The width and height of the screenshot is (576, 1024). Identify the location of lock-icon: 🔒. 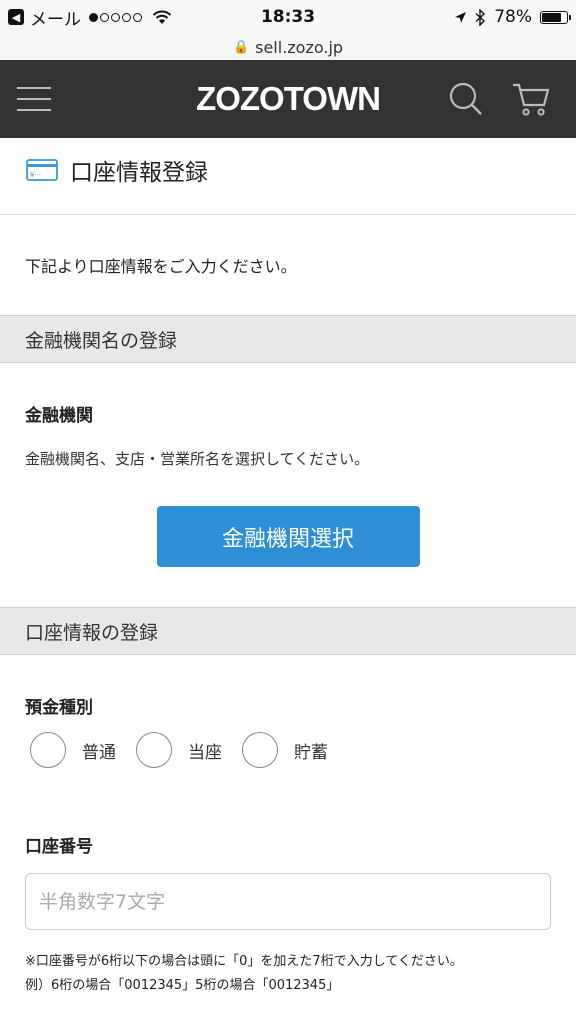
(241, 47).